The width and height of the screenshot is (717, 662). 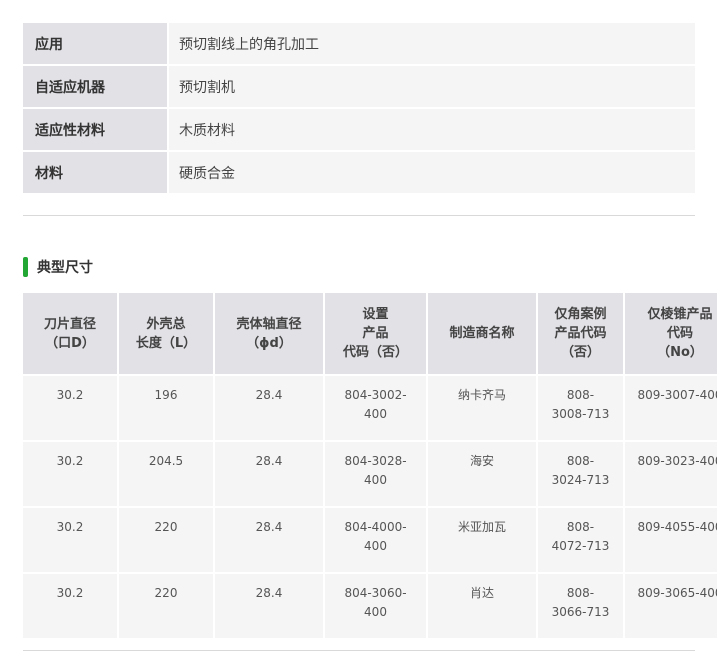 I want to click on column-header: 仅棱锥产品代码 （No）, so click(x=671, y=334).